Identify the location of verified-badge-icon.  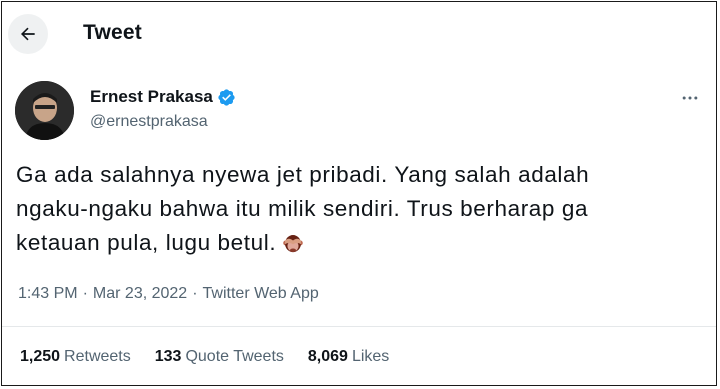
(226, 97).